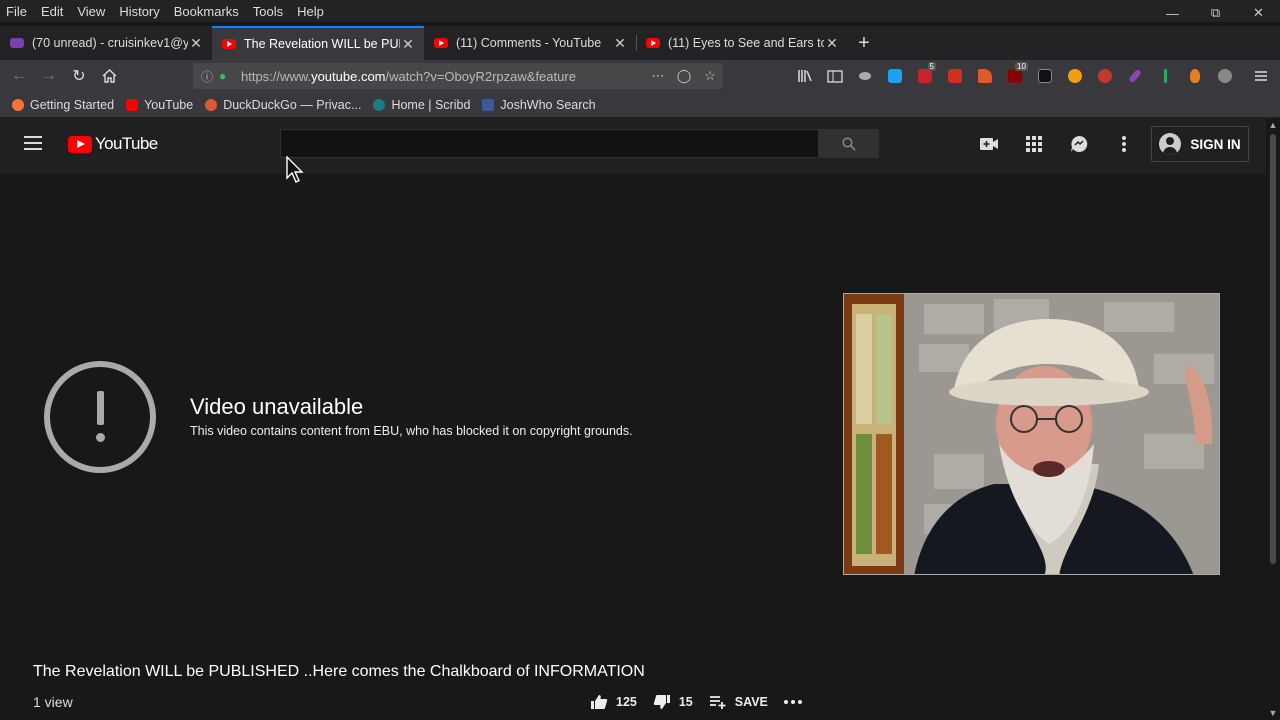  Describe the element at coordinates (210, 76) in the screenshot. I see `info-icon: ⓘ` at that location.